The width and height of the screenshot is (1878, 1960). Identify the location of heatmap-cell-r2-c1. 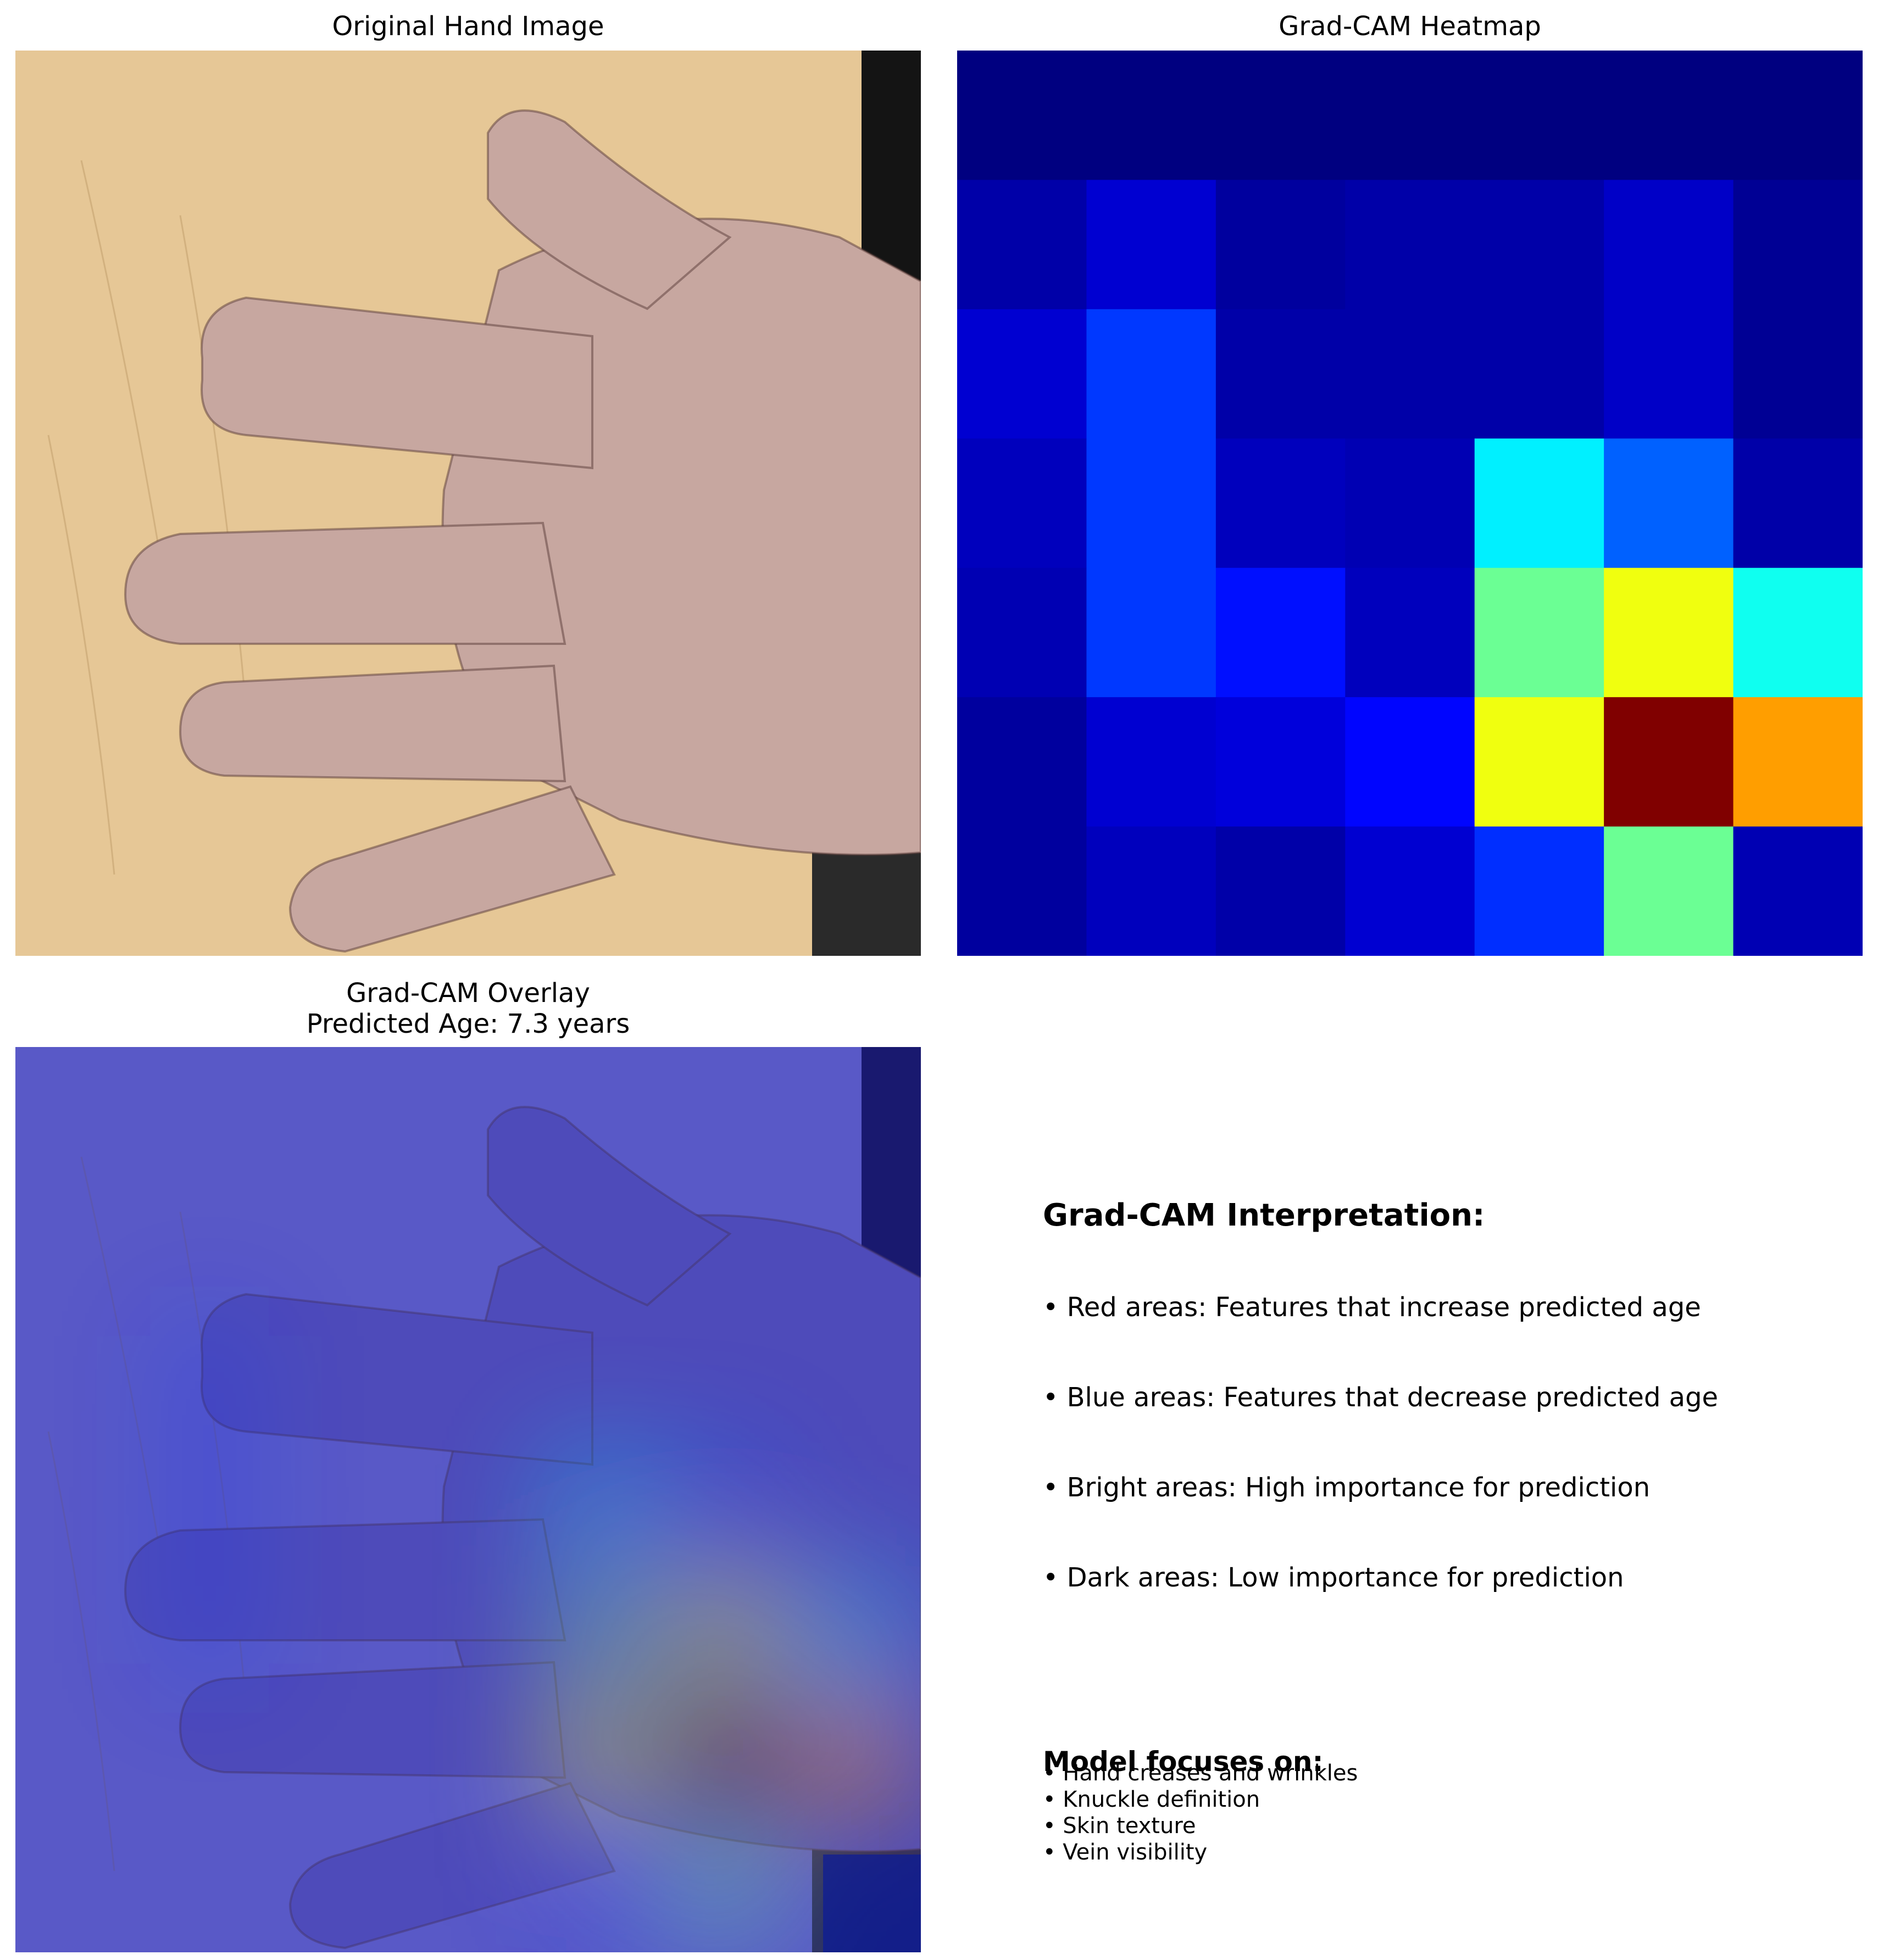
(1151, 374).